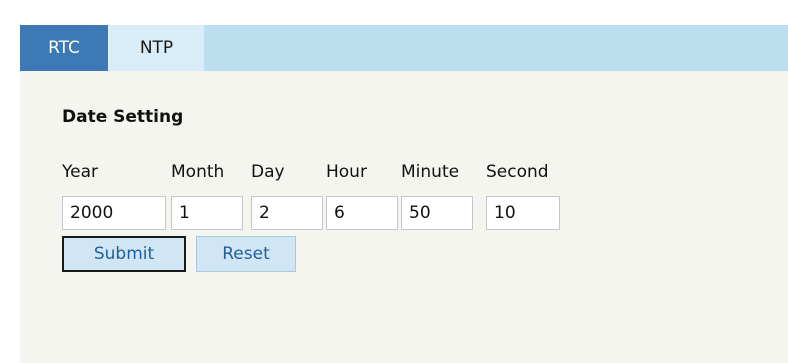 The image size is (788, 363). I want to click on tab-bar: RTC NTP, so click(404, 48).